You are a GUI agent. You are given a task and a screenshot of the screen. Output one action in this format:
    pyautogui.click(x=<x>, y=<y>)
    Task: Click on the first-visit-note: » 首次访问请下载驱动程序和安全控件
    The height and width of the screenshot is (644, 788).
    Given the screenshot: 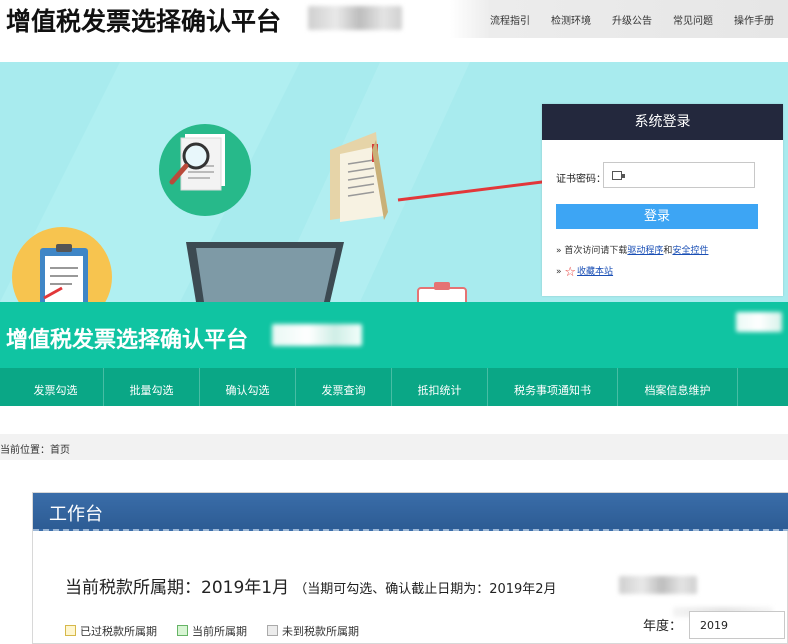 What is the action you would take?
    pyautogui.click(x=632, y=249)
    